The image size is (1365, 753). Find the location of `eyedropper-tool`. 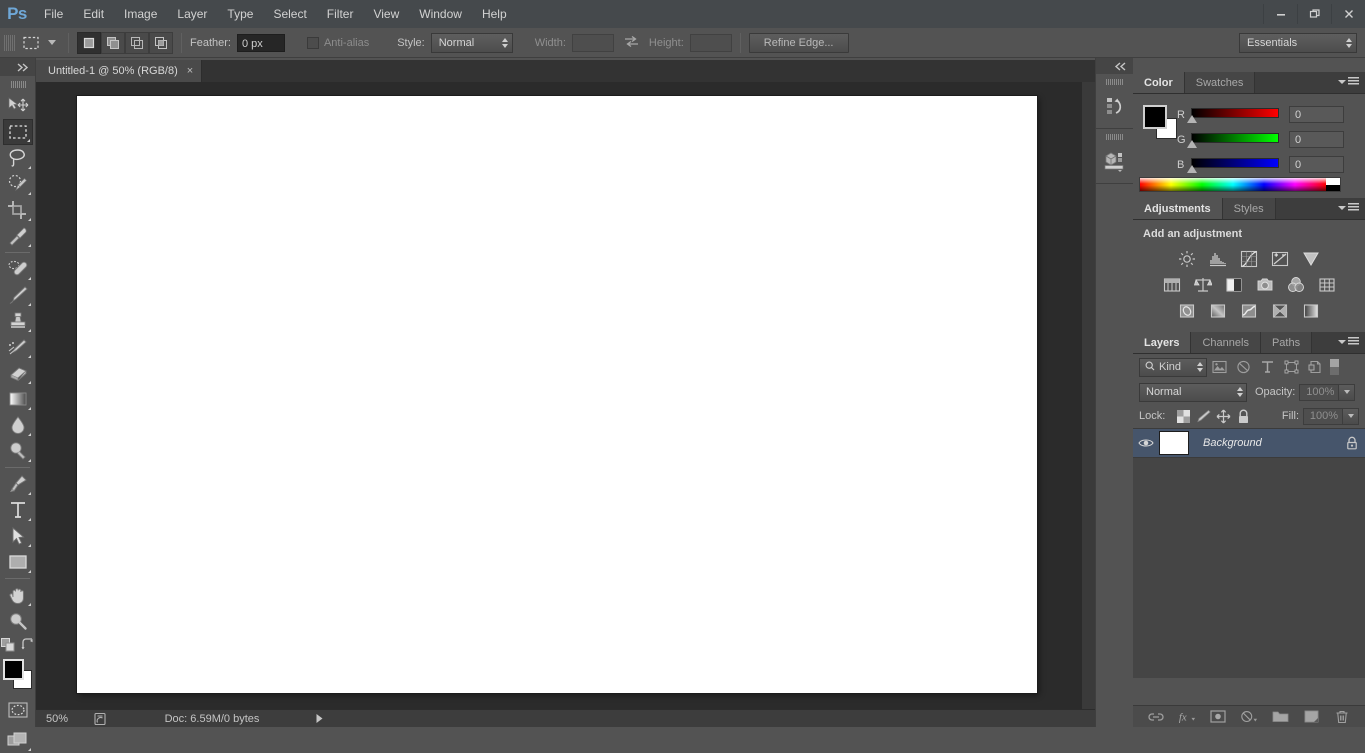

eyedropper-tool is located at coordinates (18, 236).